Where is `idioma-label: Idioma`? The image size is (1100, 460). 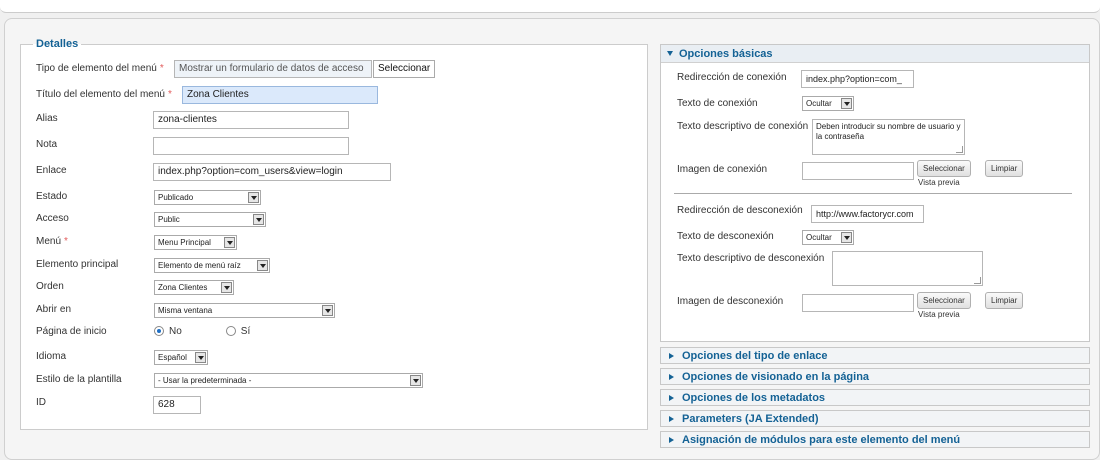
idioma-label: Idioma is located at coordinates (51, 356).